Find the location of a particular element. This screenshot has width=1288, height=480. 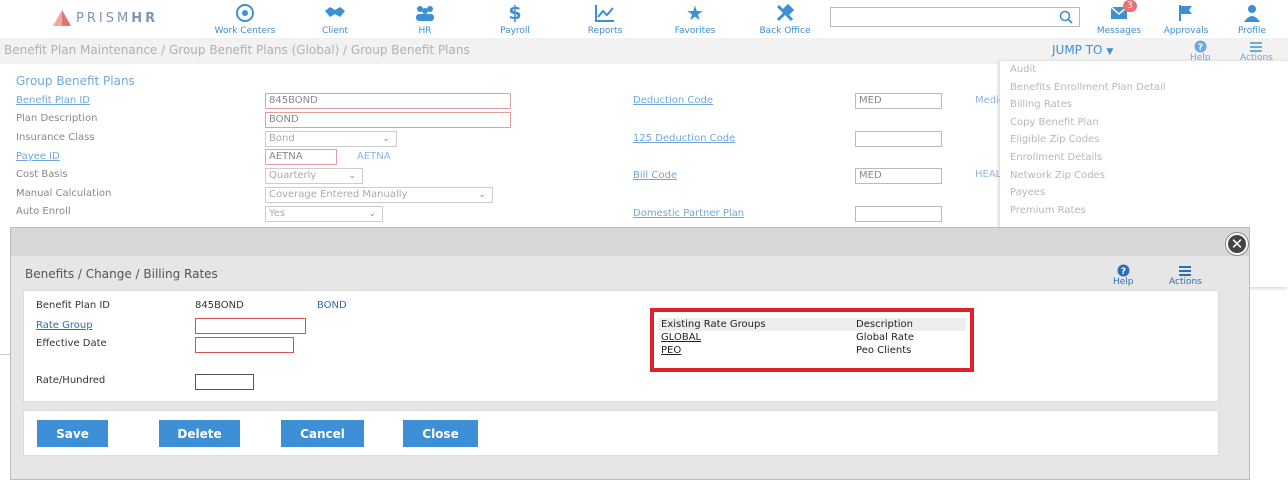

bill-code-link: Bill Code is located at coordinates (655, 175).